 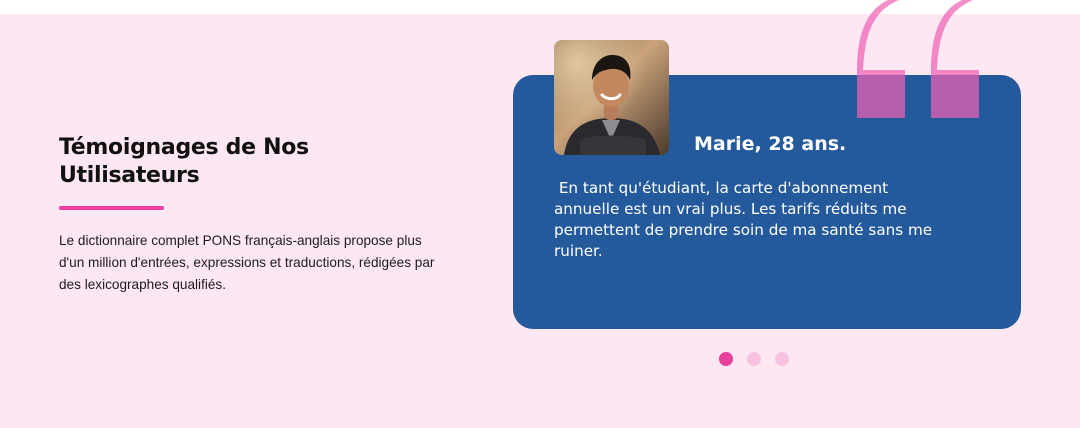 I want to click on heading-accent-line, so click(x=111, y=208).